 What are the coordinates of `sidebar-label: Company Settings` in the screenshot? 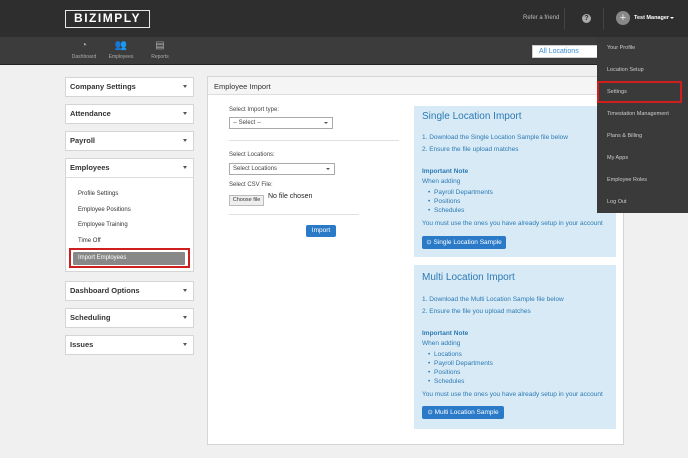 It's located at (103, 86).